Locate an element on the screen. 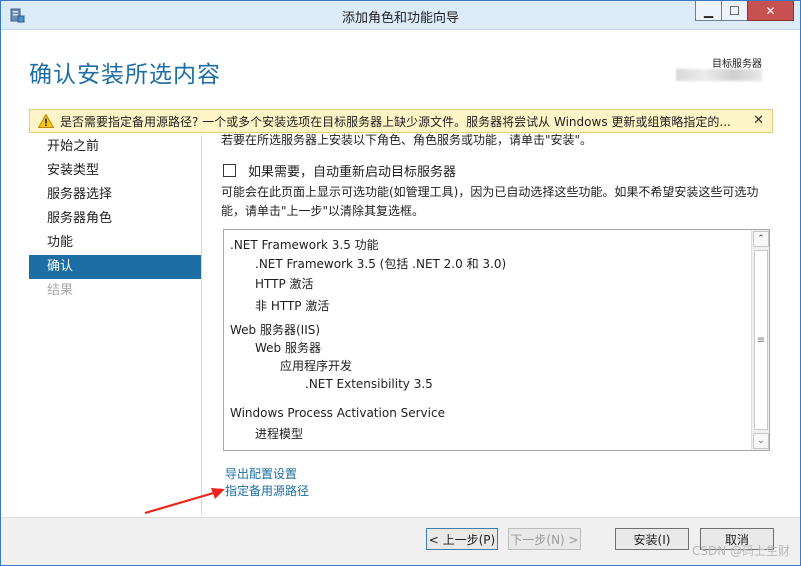 This screenshot has width=801, height=566. install-button: 安装(I) is located at coordinates (652, 539).